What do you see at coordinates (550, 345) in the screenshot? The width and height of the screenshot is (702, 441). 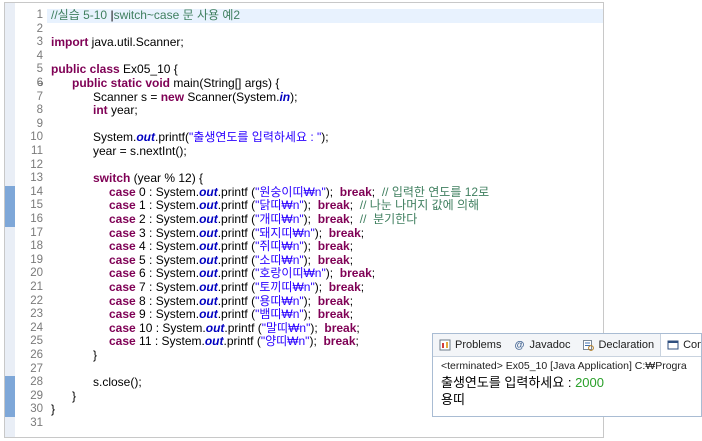 I see `tab-javadoc-label: Javadoc` at bounding box center [550, 345].